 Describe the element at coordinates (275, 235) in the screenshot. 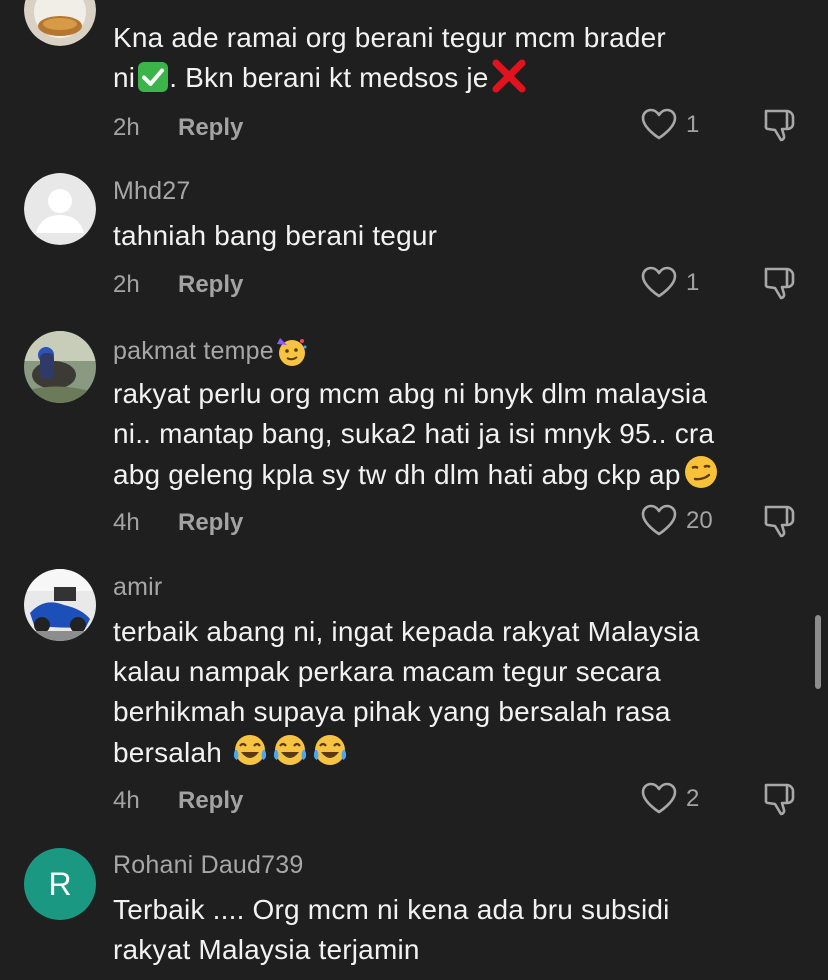

I see `comment-line: tahniah bang berani tegur` at that location.